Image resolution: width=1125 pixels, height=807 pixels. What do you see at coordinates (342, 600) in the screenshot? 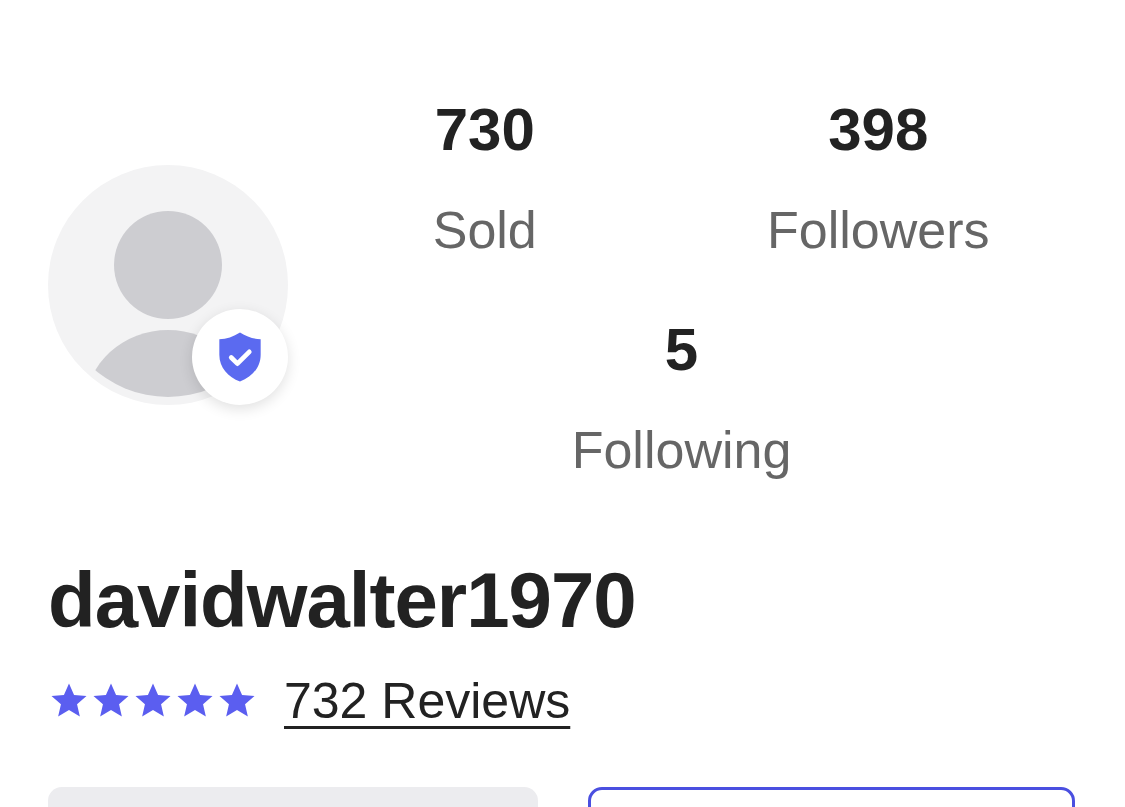
I see `username: davidwalter1970` at bounding box center [342, 600].